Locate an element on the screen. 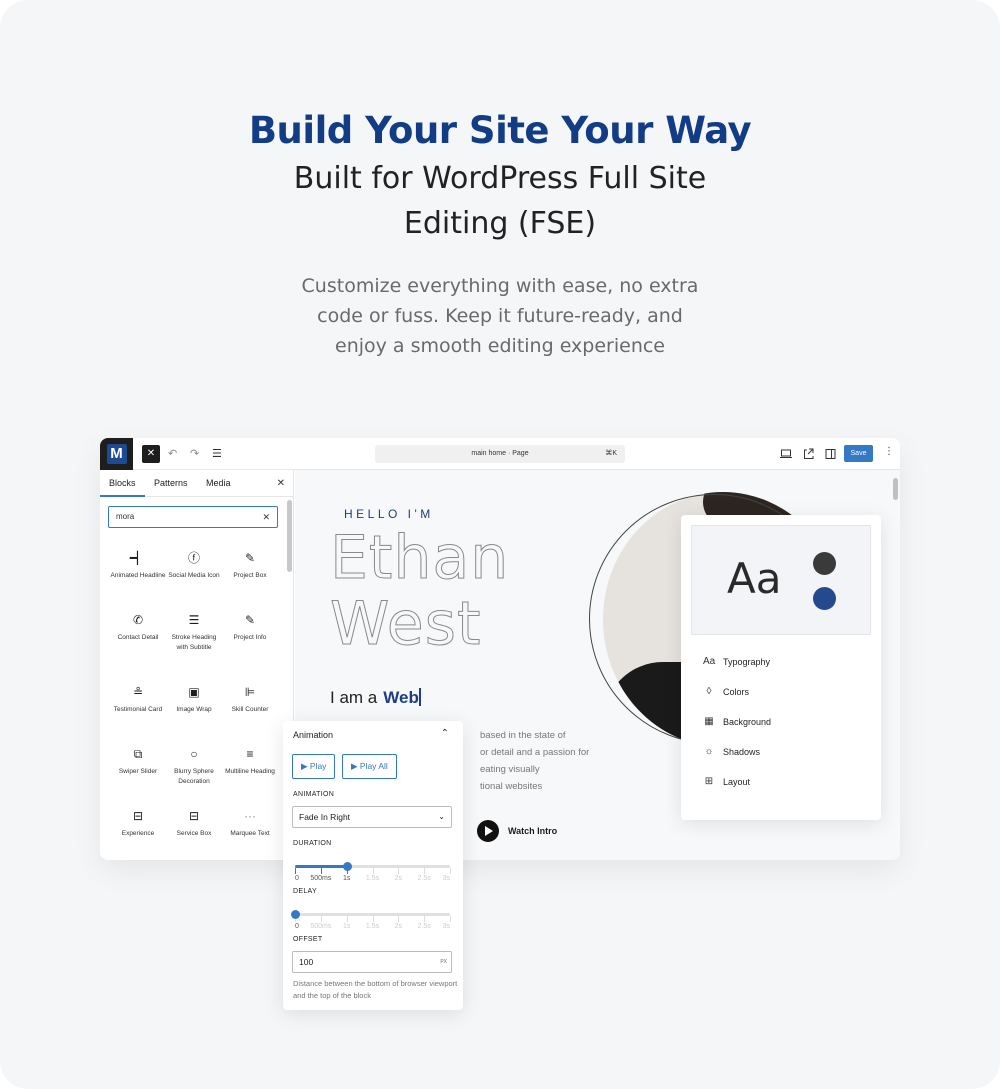 The image size is (1000, 1089). bio-line: or detail and a passion for is located at coordinates (535, 752).